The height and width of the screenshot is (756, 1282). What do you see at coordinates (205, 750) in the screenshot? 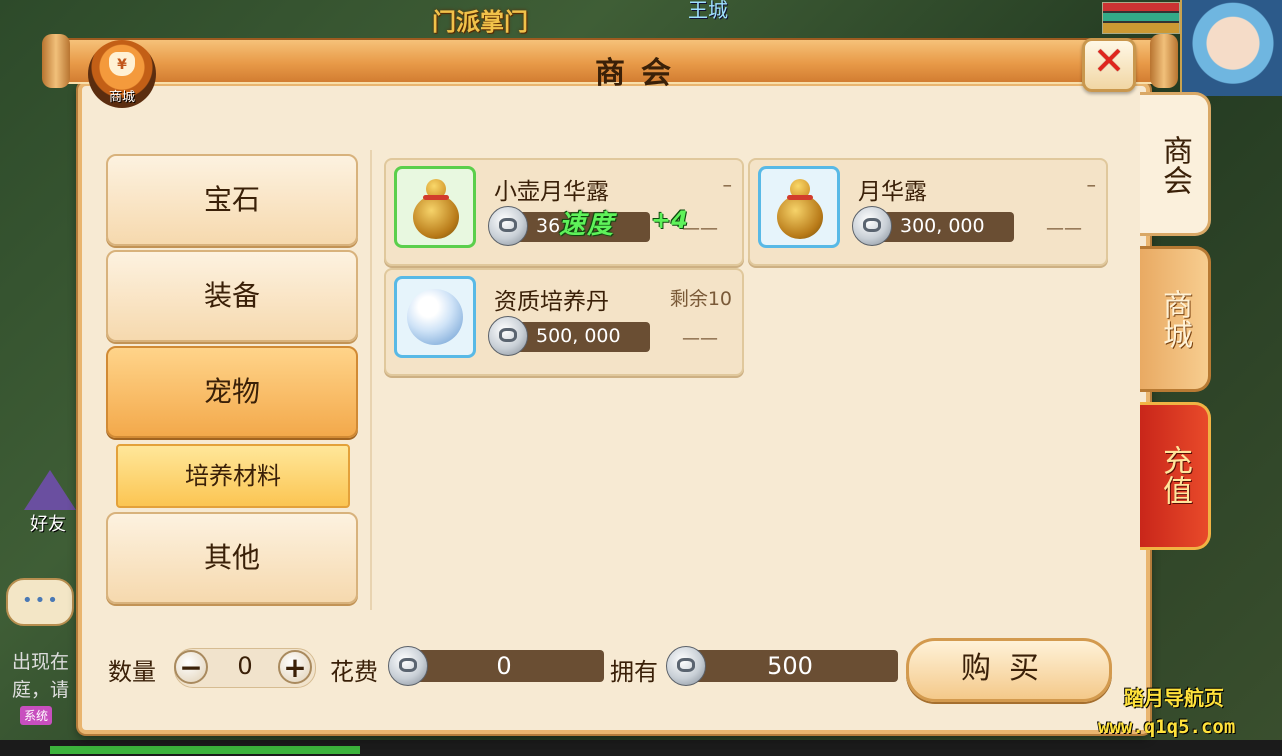
I see `xp-bar` at bounding box center [205, 750].